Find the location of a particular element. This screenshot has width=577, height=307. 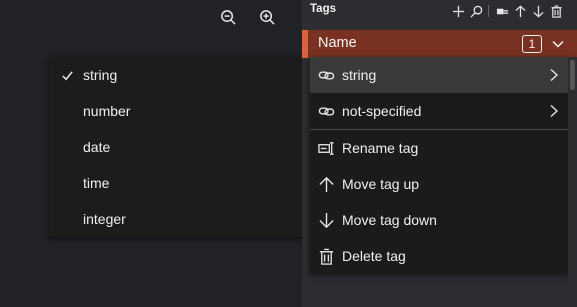

tag-row-name: Name 1 is located at coordinates (439, 44).